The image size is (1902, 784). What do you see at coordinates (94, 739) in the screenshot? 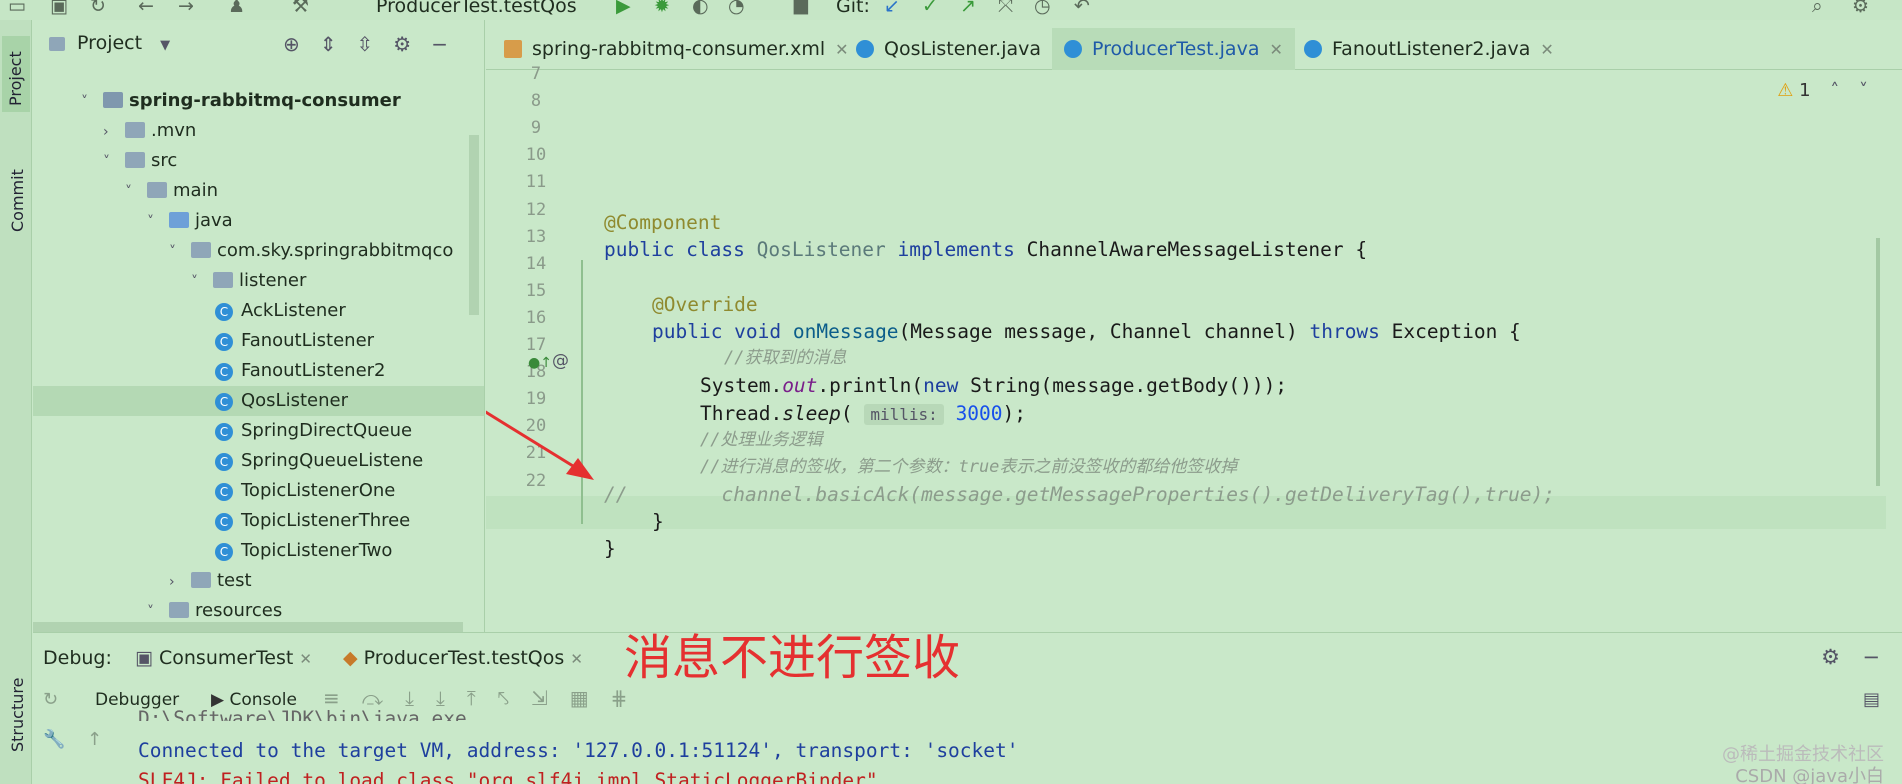
I see `scroll-up-icon: ↑` at bounding box center [94, 739].